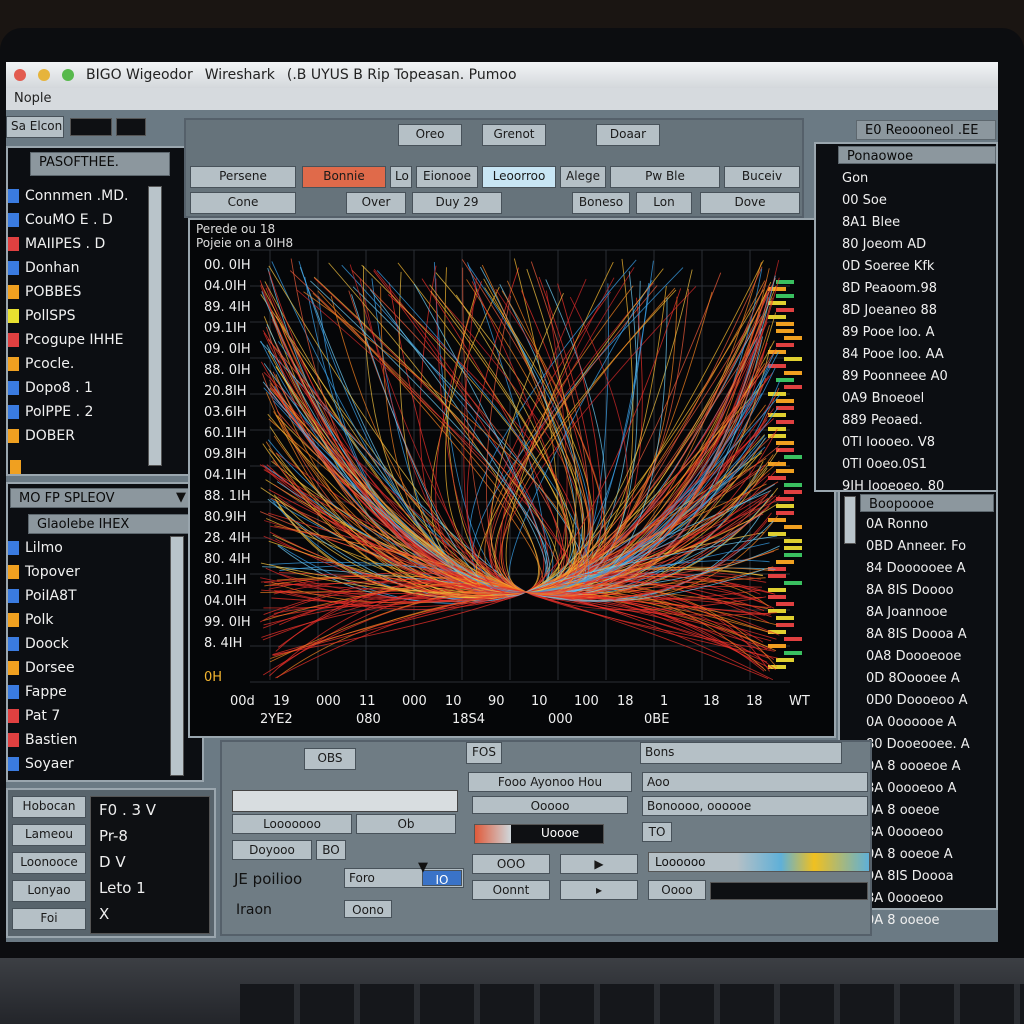 Image resolution: width=1024 pixels, height=1024 pixels. I want to click on list-item: 0A Ronno, so click(918, 525).